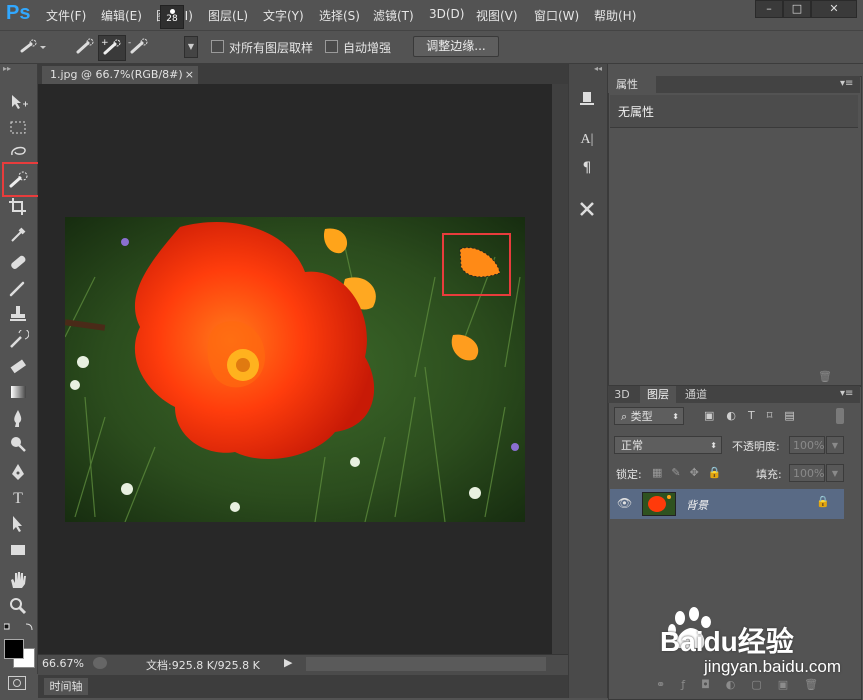  What do you see at coordinates (598, 68) in the screenshot?
I see `dock-collapse-icon: ◂◂` at bounding box center [598, 68].